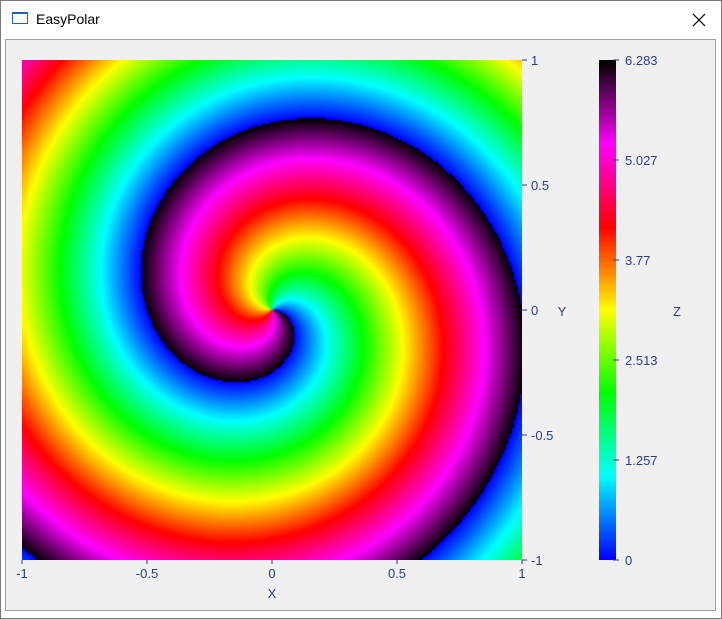 Image resolution: width=722 pixels, height=619 pixels. What do you see at coordinates (361, 20) in the screenshot?
I see `title-bar: EasyPolar` at bounding box center [361, 20].